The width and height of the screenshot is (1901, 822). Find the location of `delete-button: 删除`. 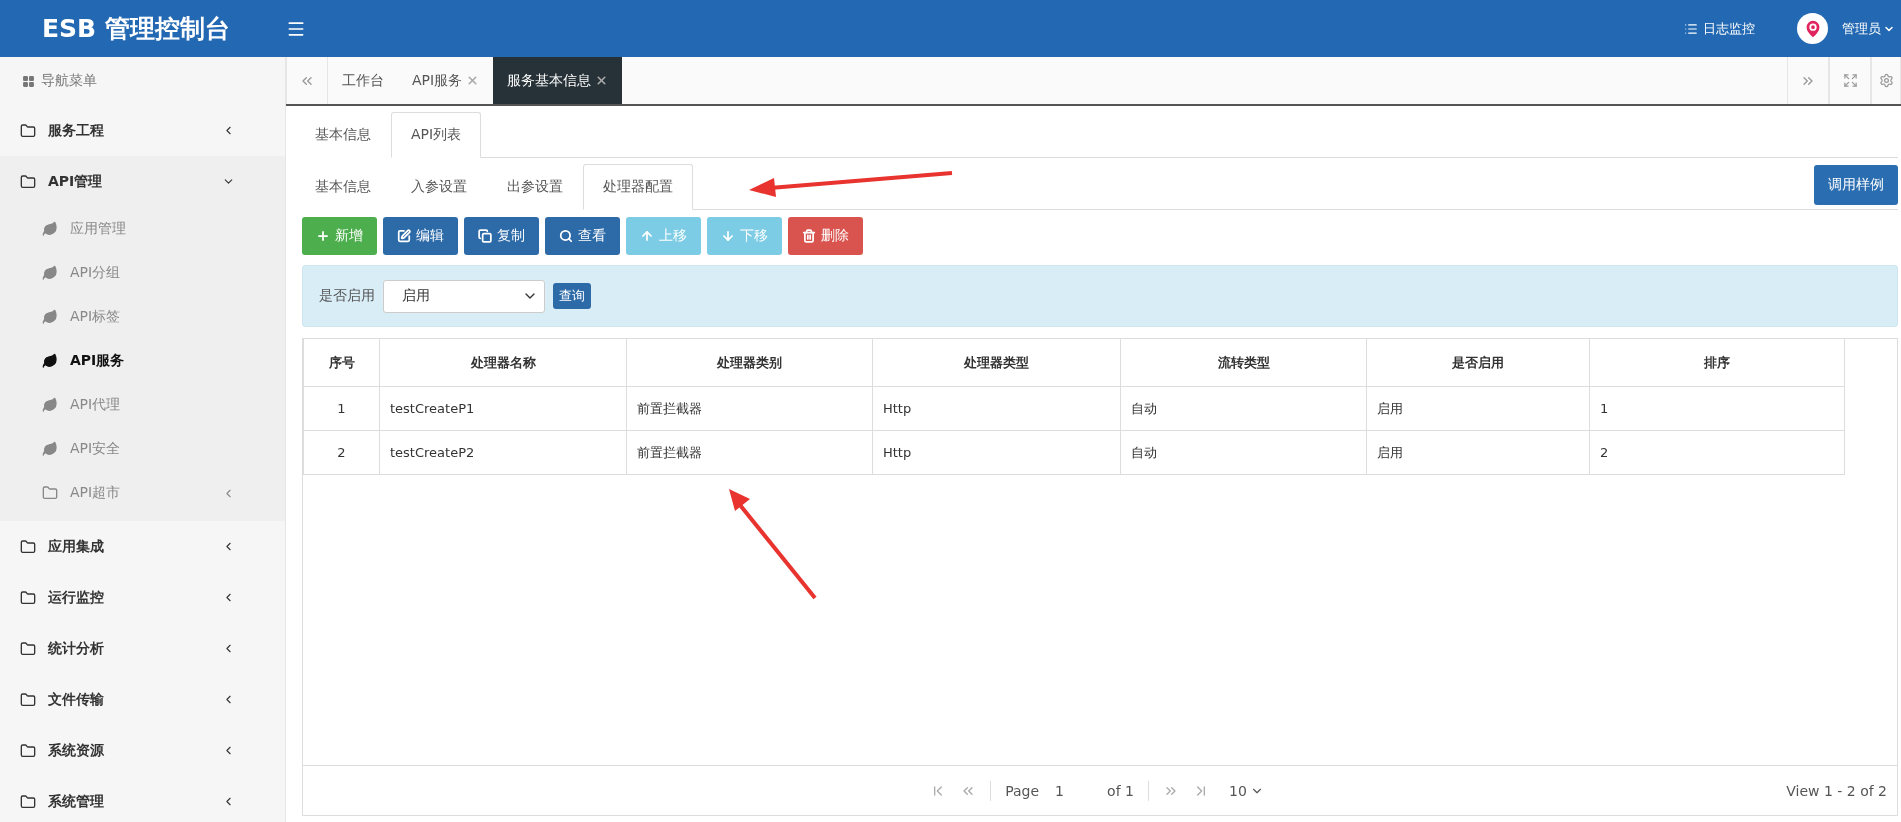

delete-button: 删除 is located at coordinates (825, 236).